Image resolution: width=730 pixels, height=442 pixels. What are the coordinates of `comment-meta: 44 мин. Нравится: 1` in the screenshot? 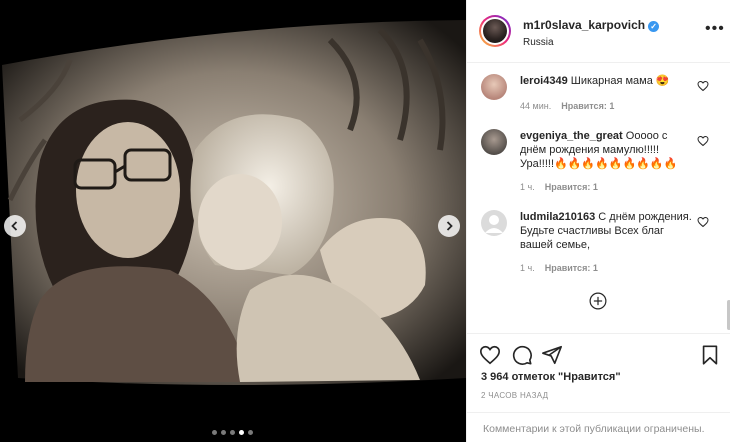 It's located at (567, 106).